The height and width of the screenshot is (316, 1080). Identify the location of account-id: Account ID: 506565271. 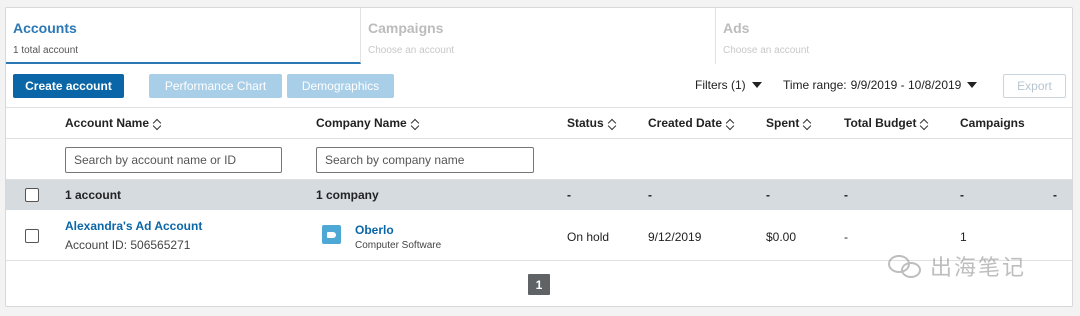
(128, 245).